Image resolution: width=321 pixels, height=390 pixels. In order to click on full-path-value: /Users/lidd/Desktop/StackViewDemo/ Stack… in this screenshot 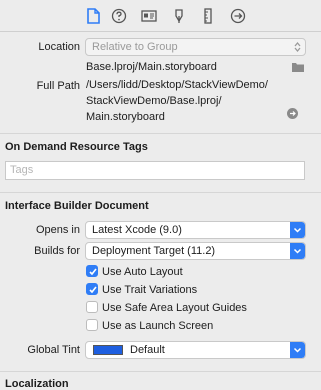, I will do `click(177, 101)`.